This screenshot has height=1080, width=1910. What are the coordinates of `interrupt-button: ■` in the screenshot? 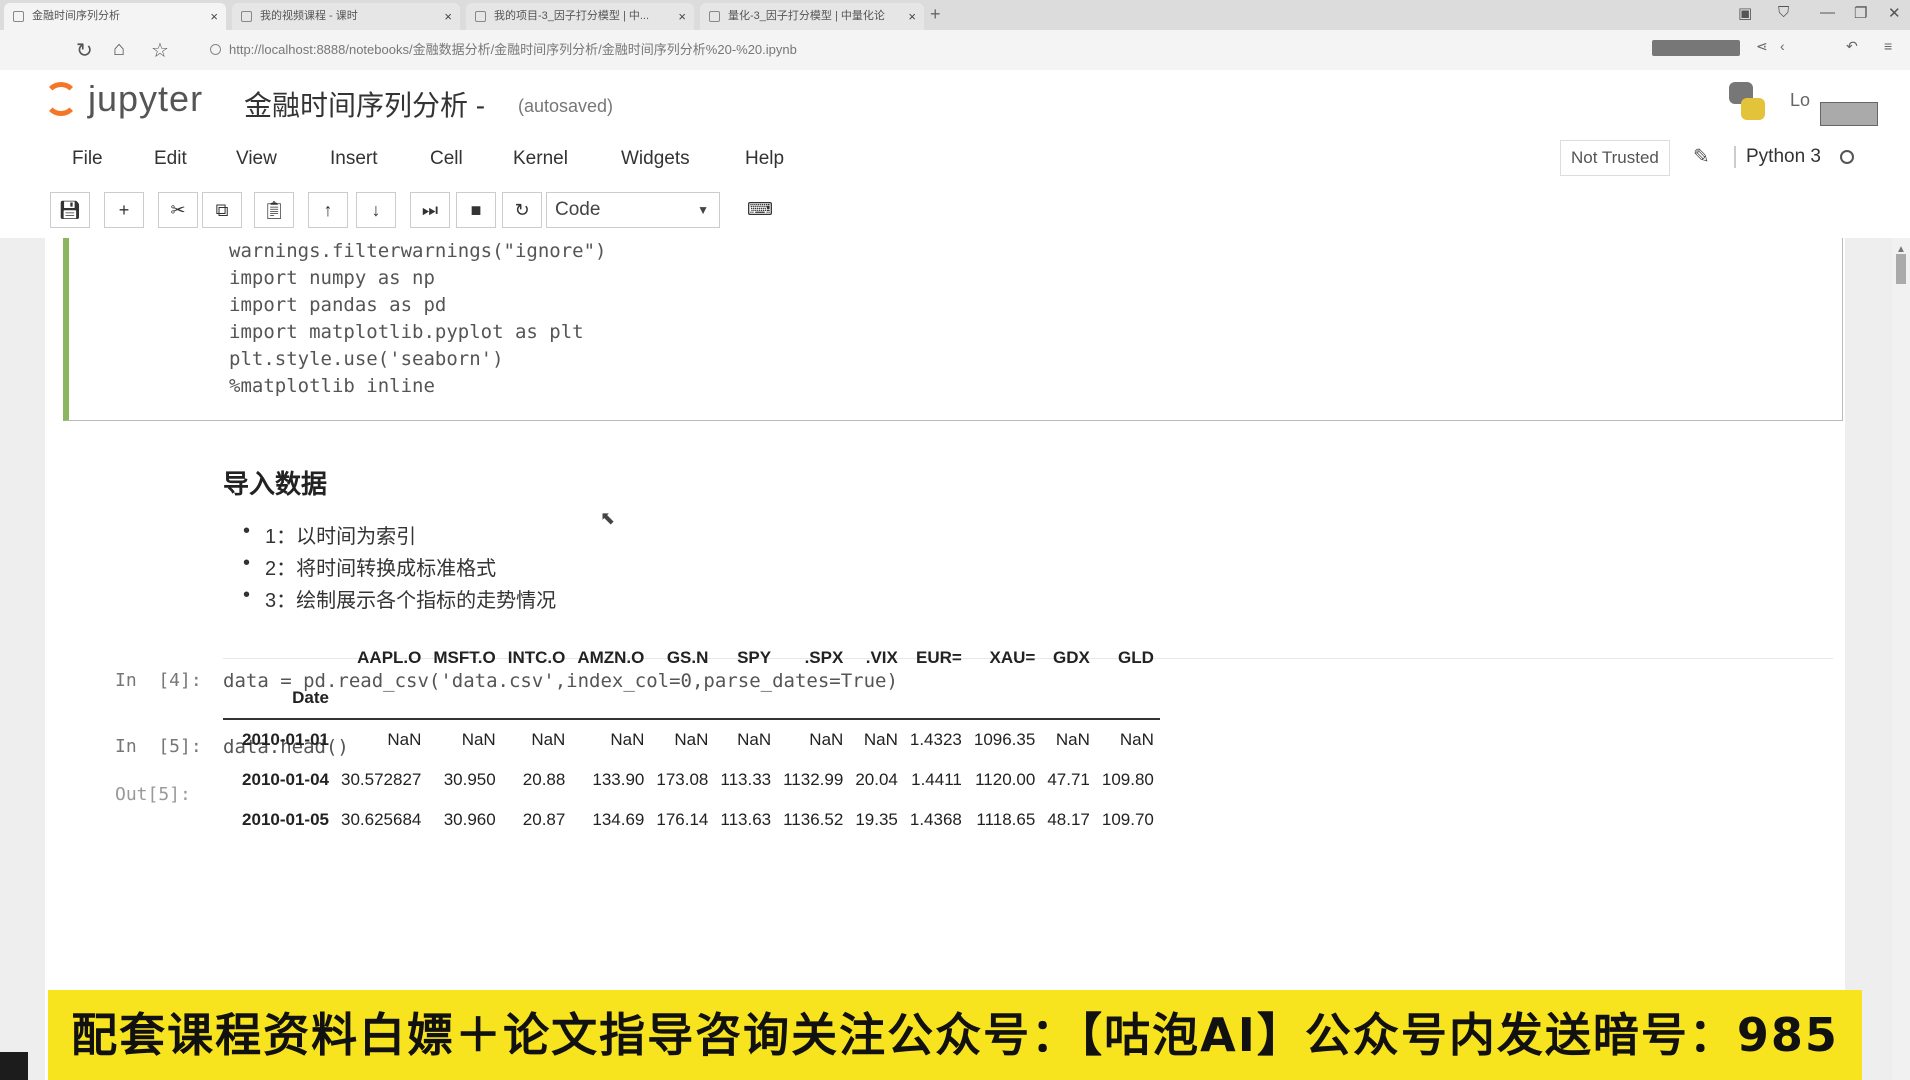 It's located at (476, 210).